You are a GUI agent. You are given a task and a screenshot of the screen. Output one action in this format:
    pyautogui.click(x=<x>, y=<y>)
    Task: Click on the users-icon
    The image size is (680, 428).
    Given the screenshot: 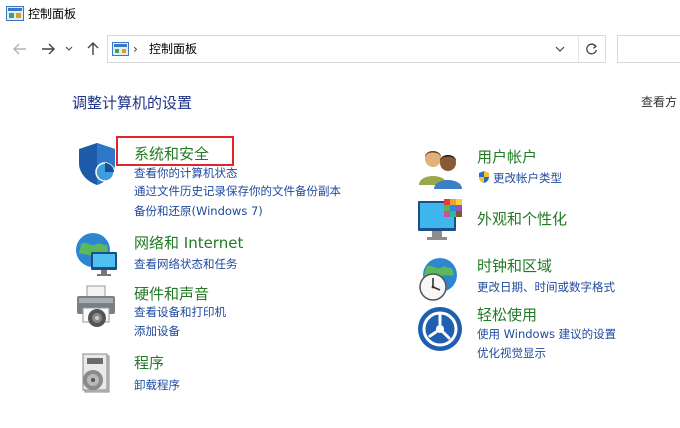 What is the action you would take?
    pyautogui.click(x=440, y=167)
    